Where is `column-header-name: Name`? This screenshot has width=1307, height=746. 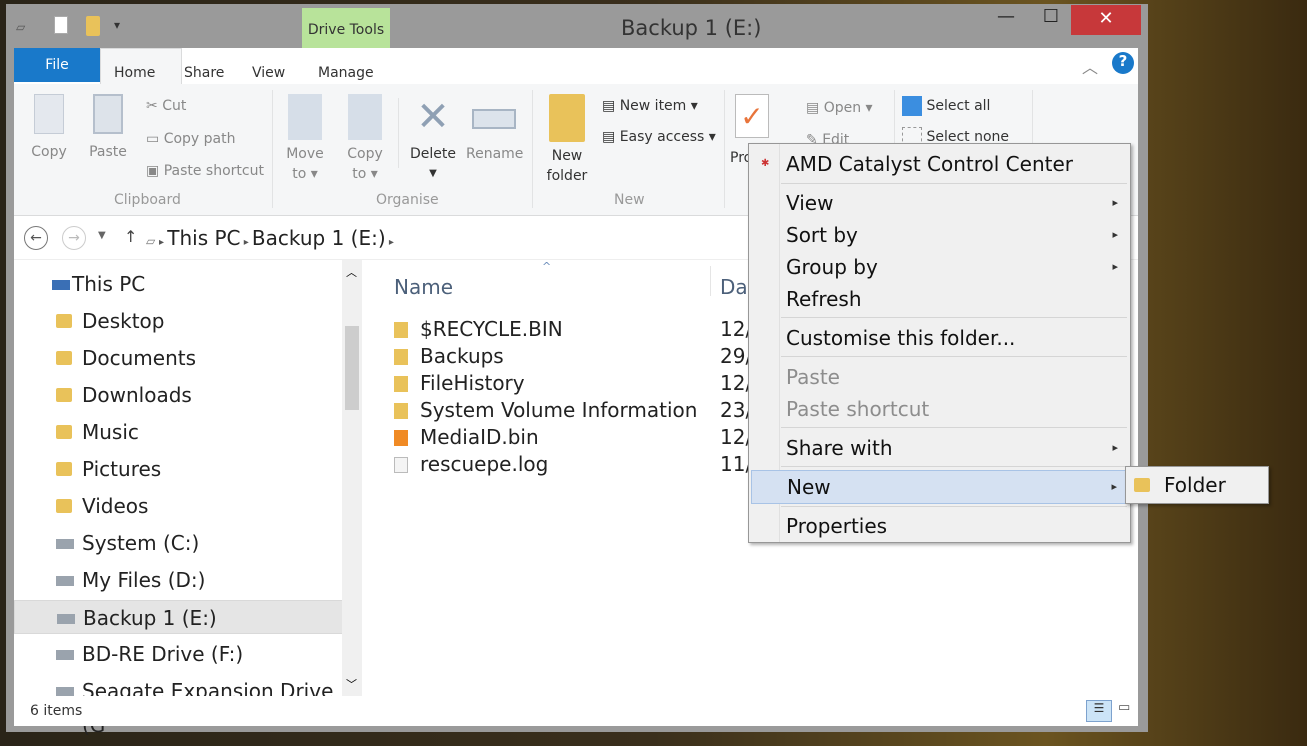
column-header-name: Name is located at coordinates (423, 287).